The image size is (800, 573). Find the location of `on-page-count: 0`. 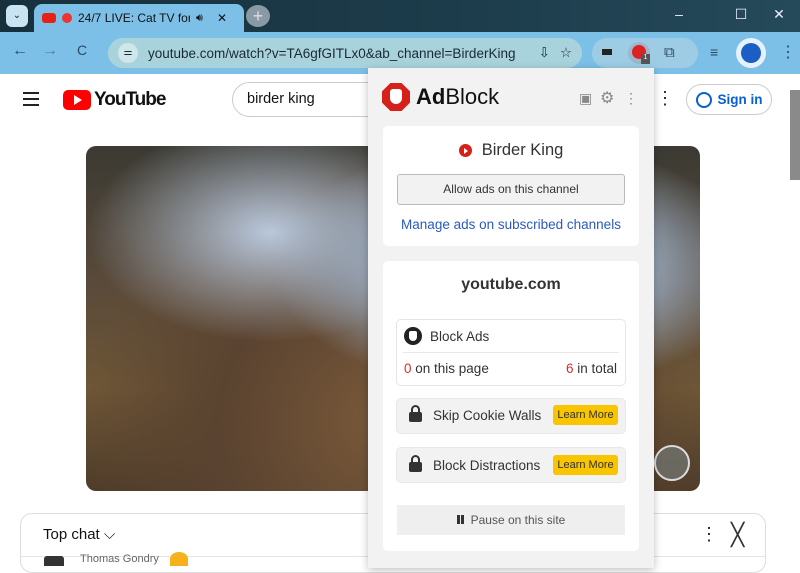

on-page-count: 0 is located at coordinates (408, 368).